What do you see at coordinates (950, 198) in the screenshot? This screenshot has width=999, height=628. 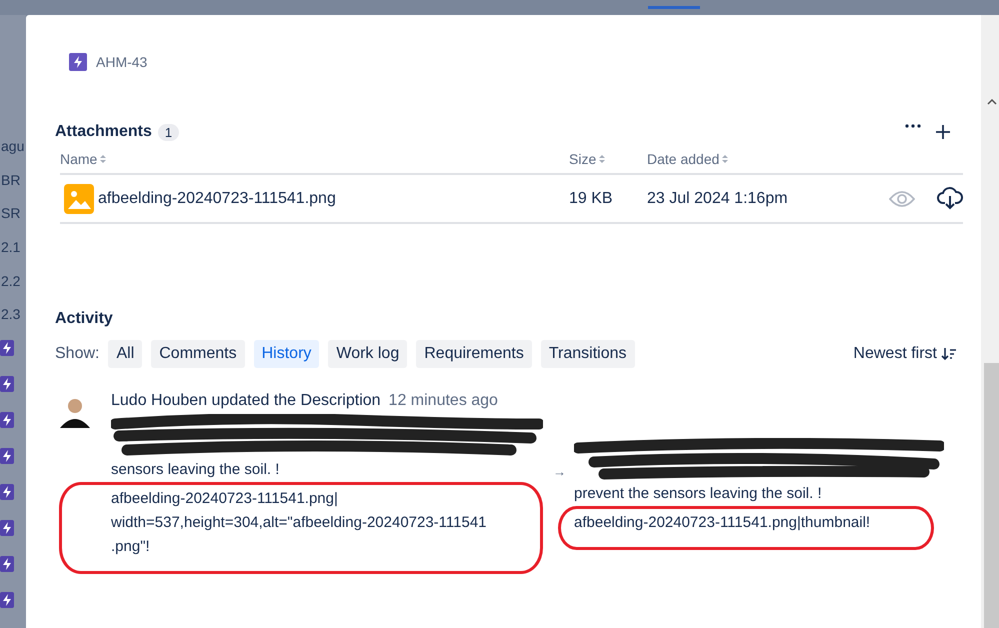 I see `cloud-download-icon` at bounding box center [950, 198].